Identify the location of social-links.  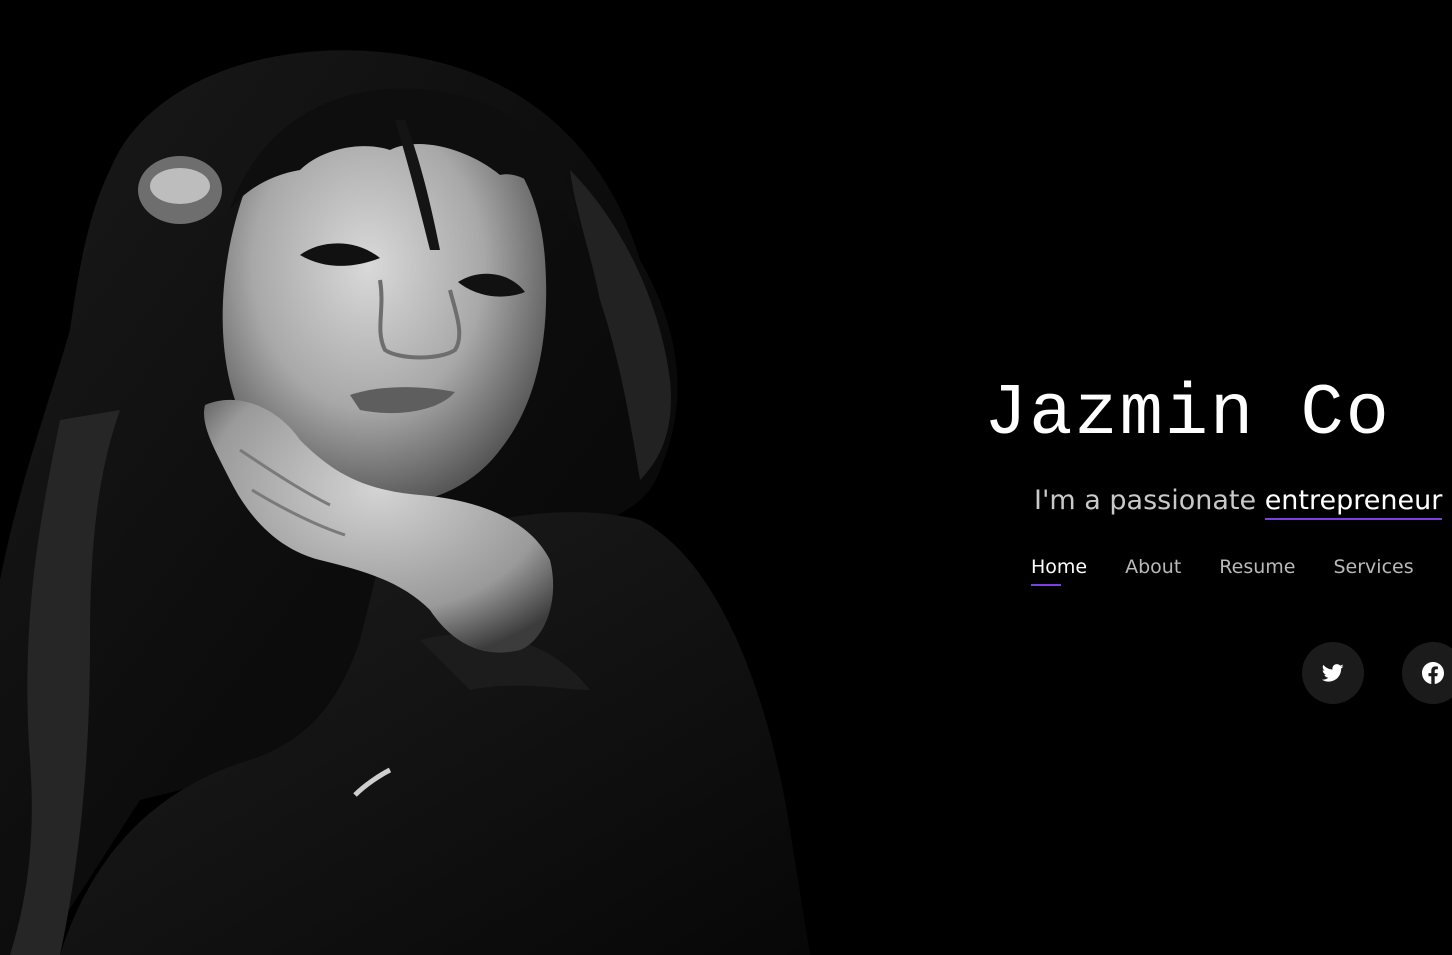
(1377, 673).